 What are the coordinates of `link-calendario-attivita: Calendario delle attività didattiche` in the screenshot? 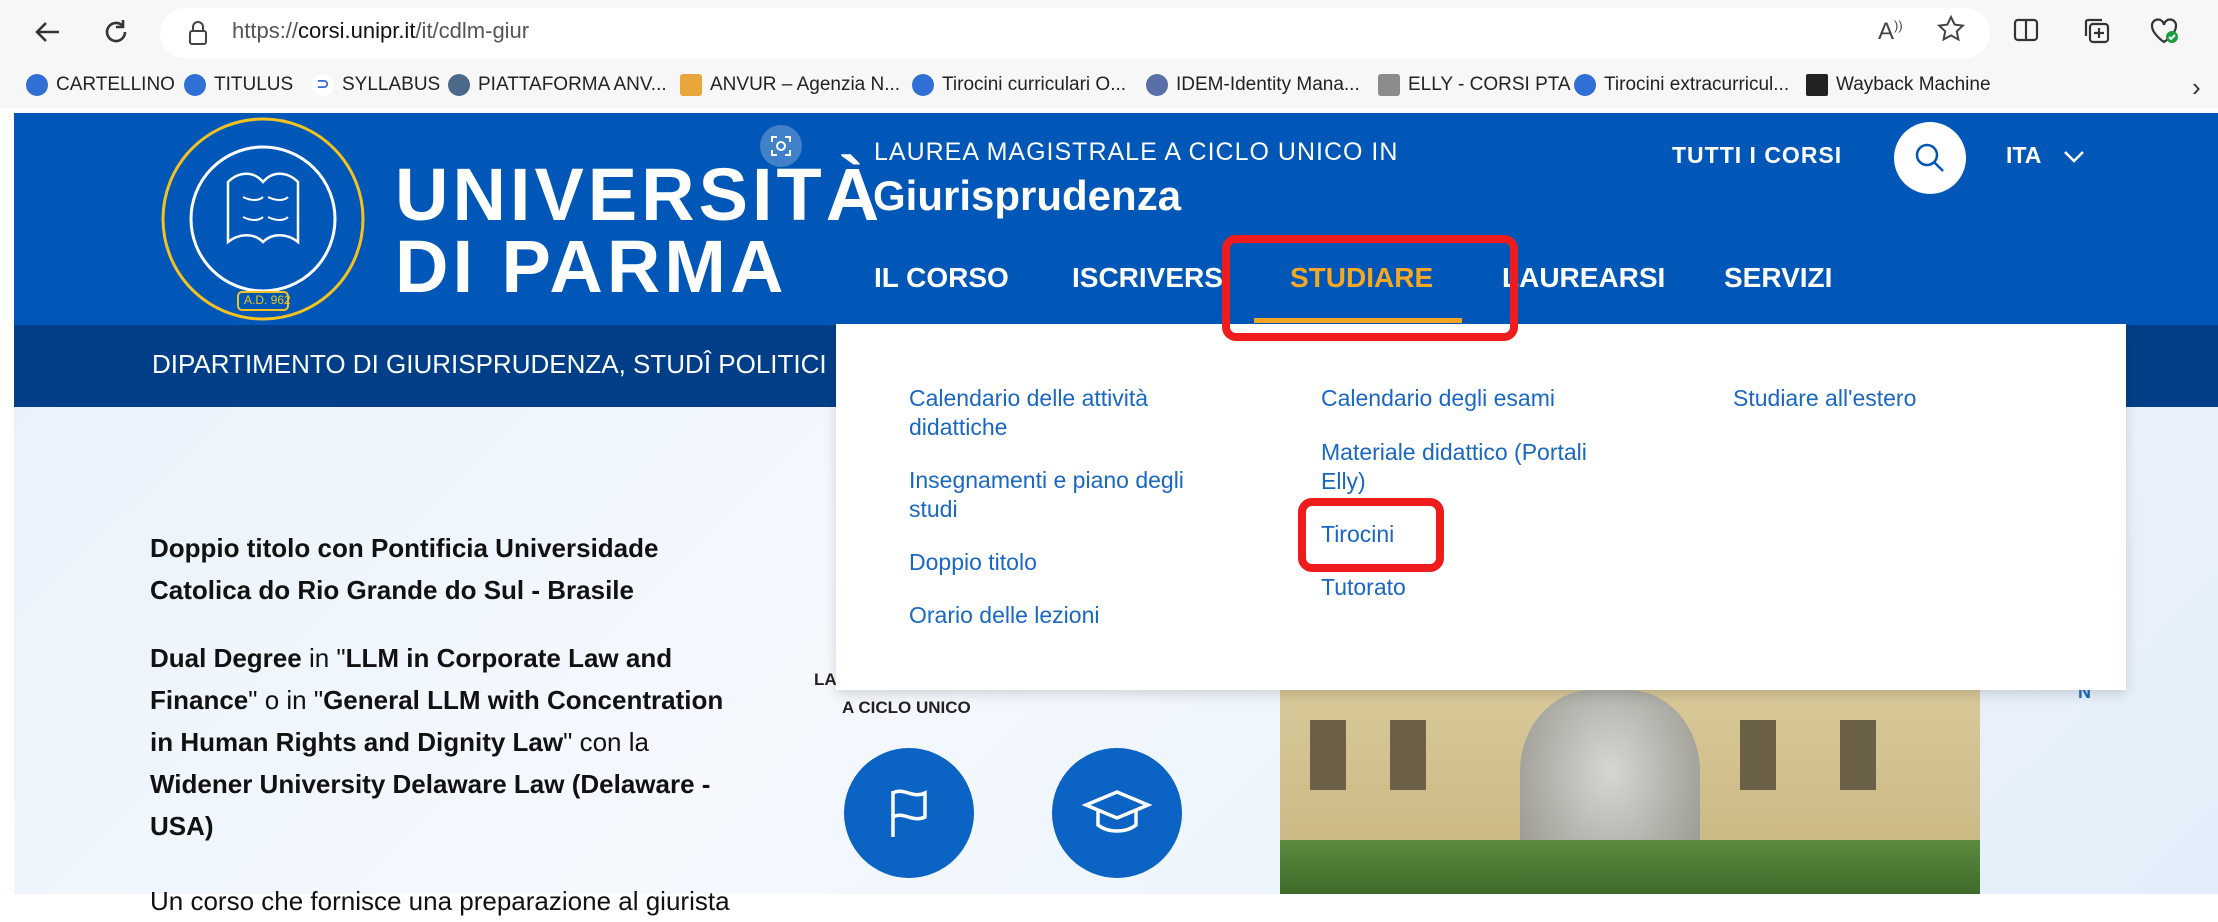 It's located at (1059, 413).